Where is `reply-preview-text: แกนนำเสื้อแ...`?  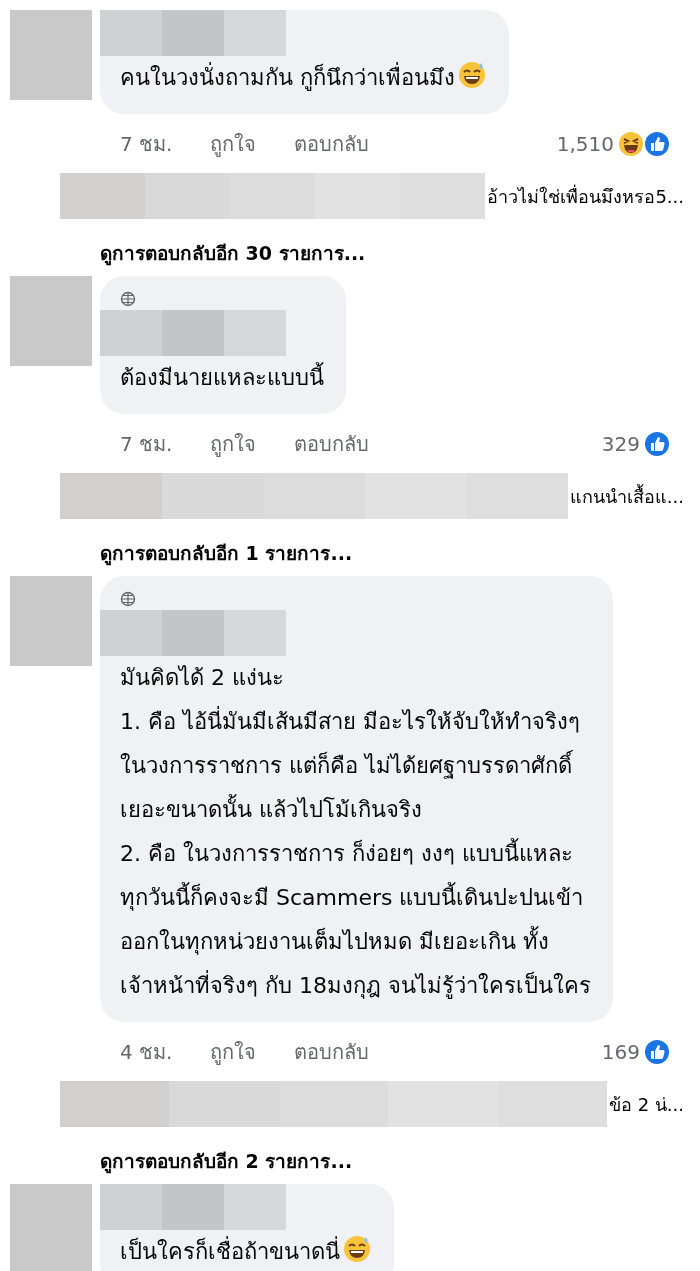
reply-preview-text: แกนนำเสื้อแ... is located at coordinates (626, 496).